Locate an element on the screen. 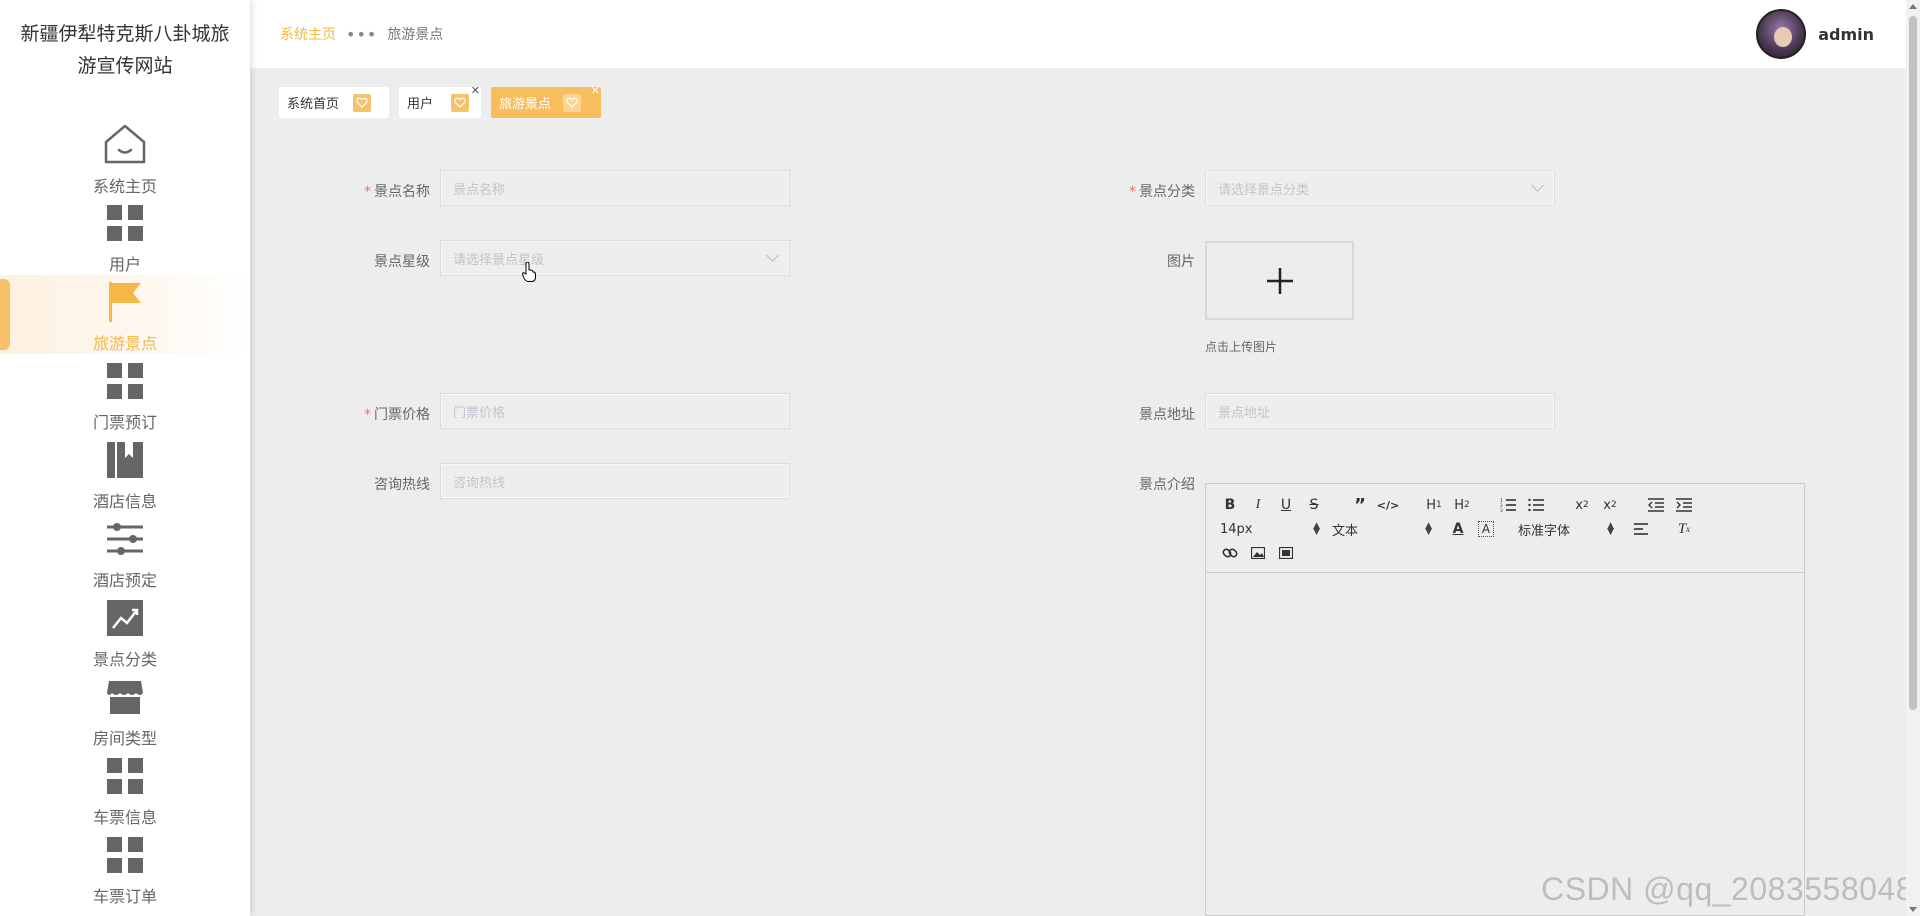 The width and height of the screenshot is (1920, 916). sidebar-item-hotel-info: 酒店信息 is located at coordinates (125, 472).